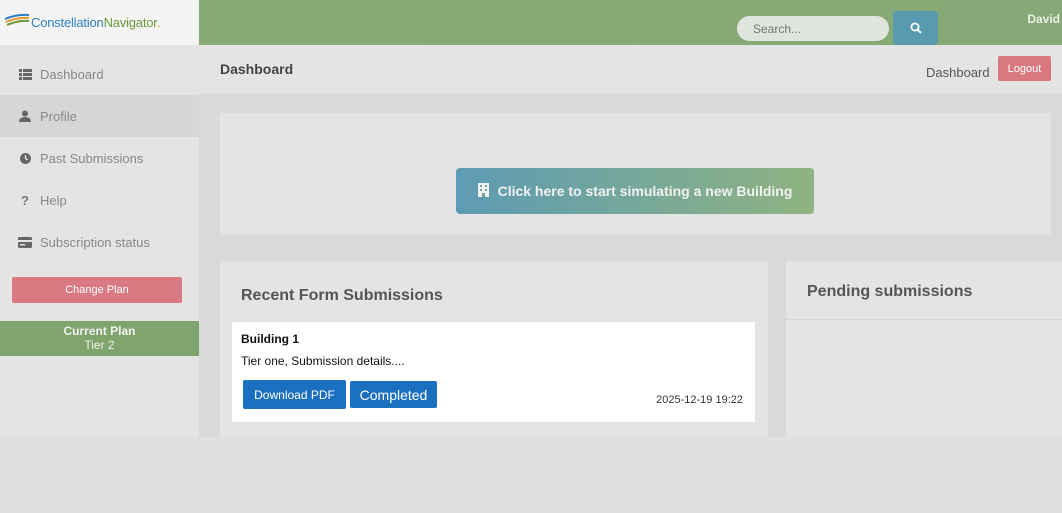  What do you see at coordinates (1024, 68) in the screenshot?
I see `logout-button: Logout` at bounding box center [1024, 68].